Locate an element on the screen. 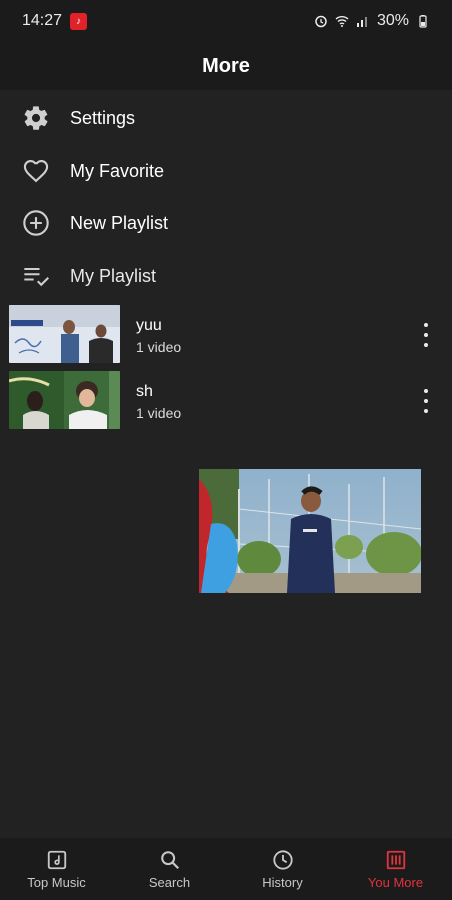  menu-label-settings: Settings is located at coordinates (103, 117).